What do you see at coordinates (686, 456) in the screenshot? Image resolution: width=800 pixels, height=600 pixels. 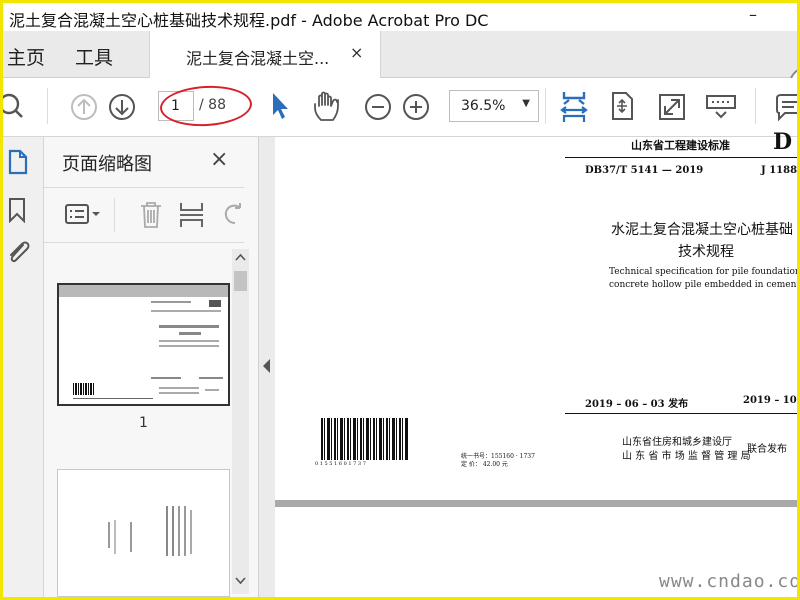 I see `publisher-line-2: 山 东 省 市 场 监 督 管 理 局` at bounding box center [686, 456].